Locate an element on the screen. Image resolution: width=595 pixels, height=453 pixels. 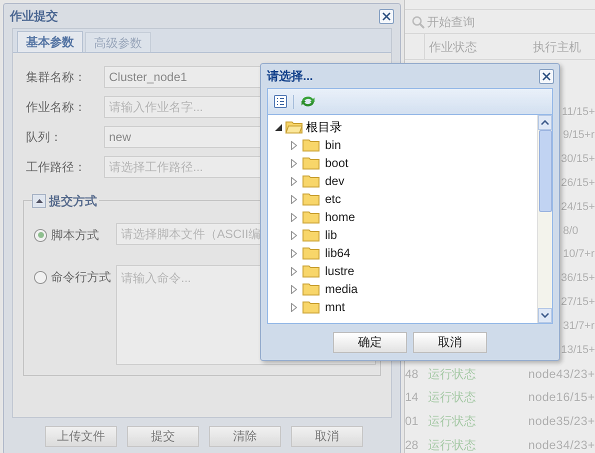
table-cell-text: 9/15+r is located at coordinates (578, 136).